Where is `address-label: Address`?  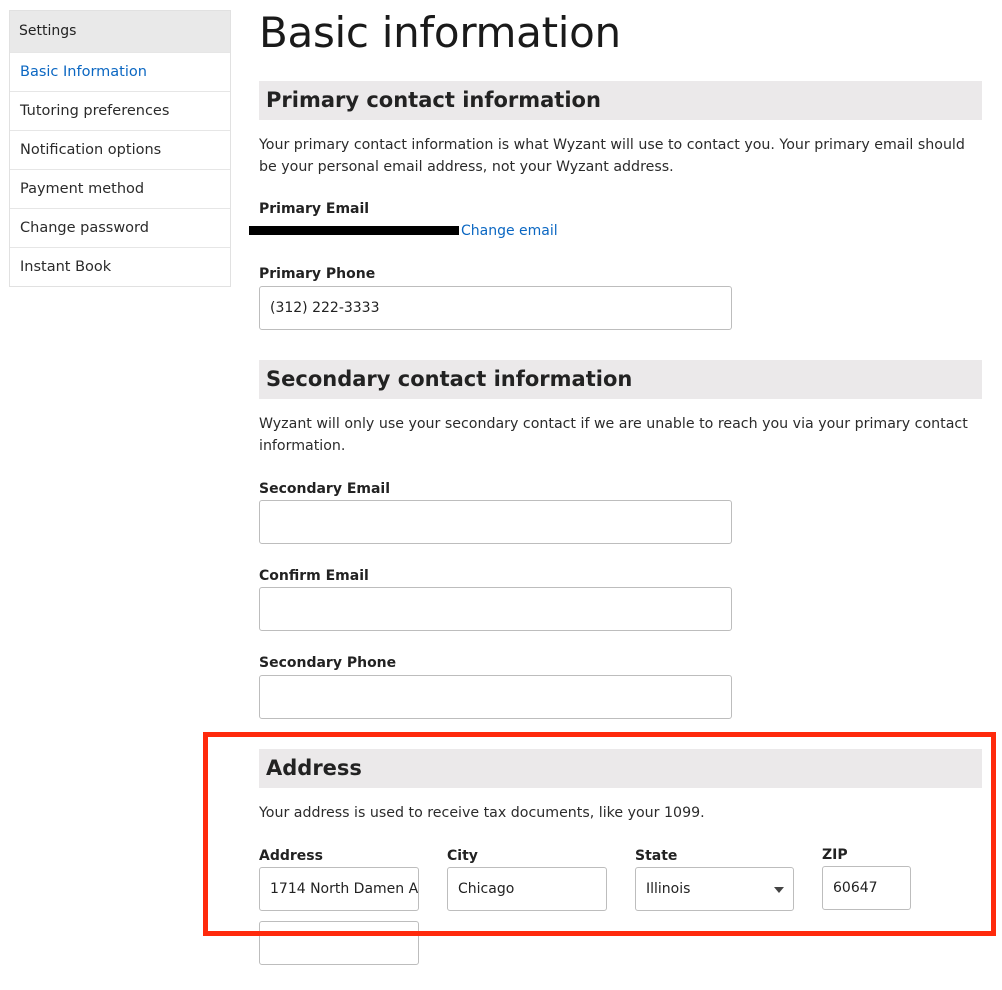 address-label: Address is located at coordinates (291, 856).